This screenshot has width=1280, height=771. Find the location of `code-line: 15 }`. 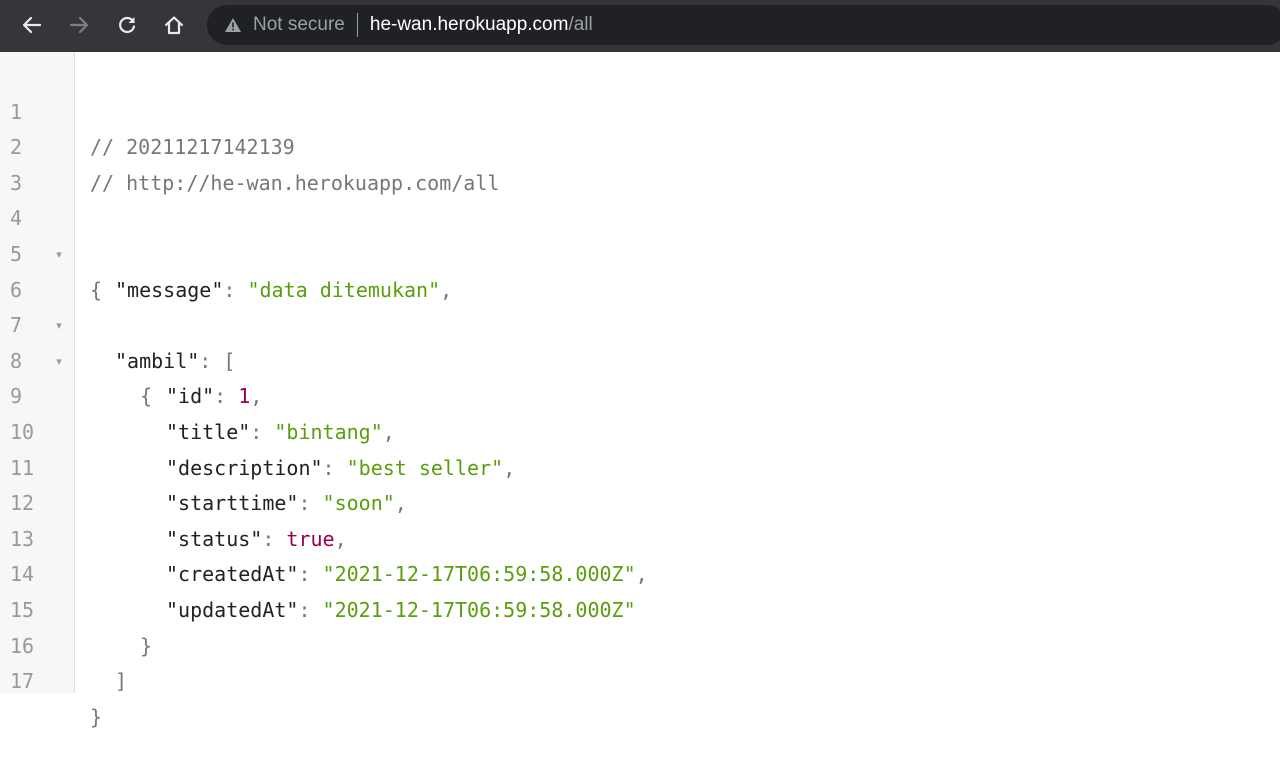

code-line: 15 } is located at coordinates (640, 607).